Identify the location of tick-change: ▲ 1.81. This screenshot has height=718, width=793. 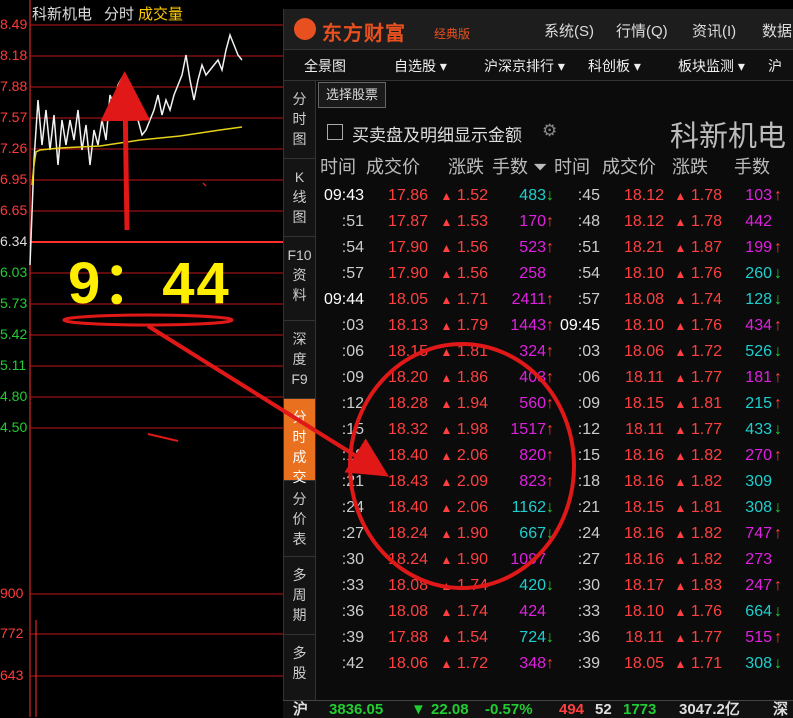
(698, 403).